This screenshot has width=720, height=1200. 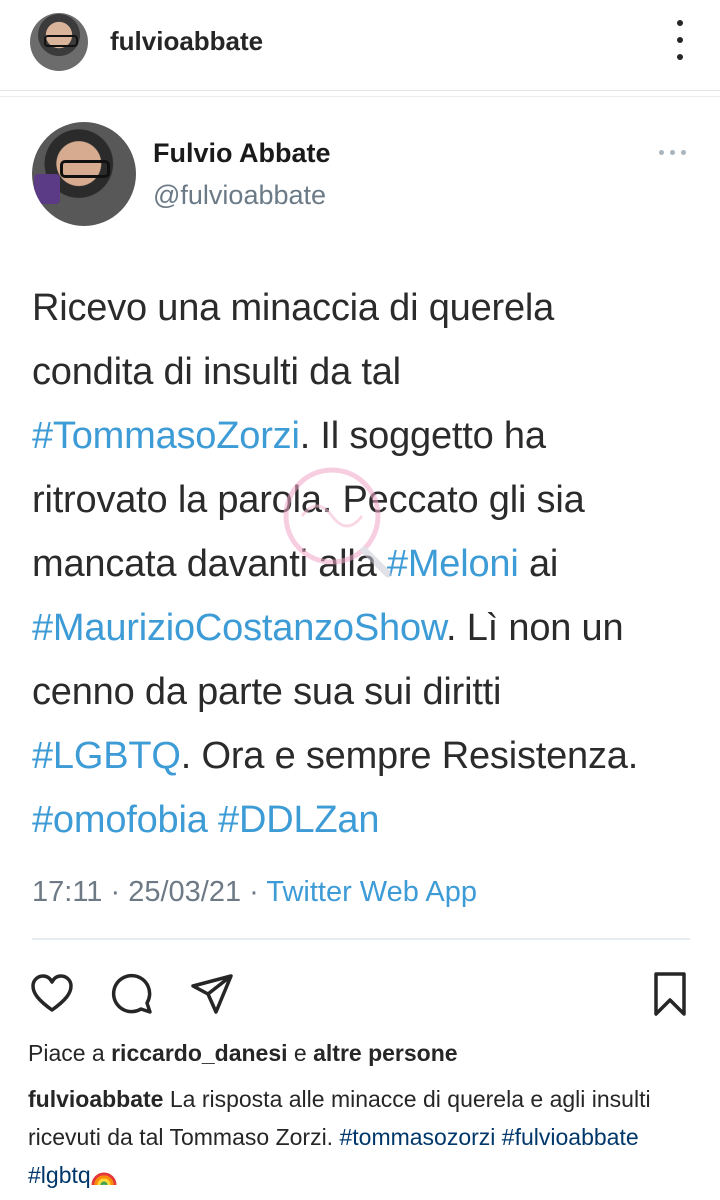 I want to click on tweet-text-line: ritrovato la parola. Peccato gli sia, so click(x=367, y=500).